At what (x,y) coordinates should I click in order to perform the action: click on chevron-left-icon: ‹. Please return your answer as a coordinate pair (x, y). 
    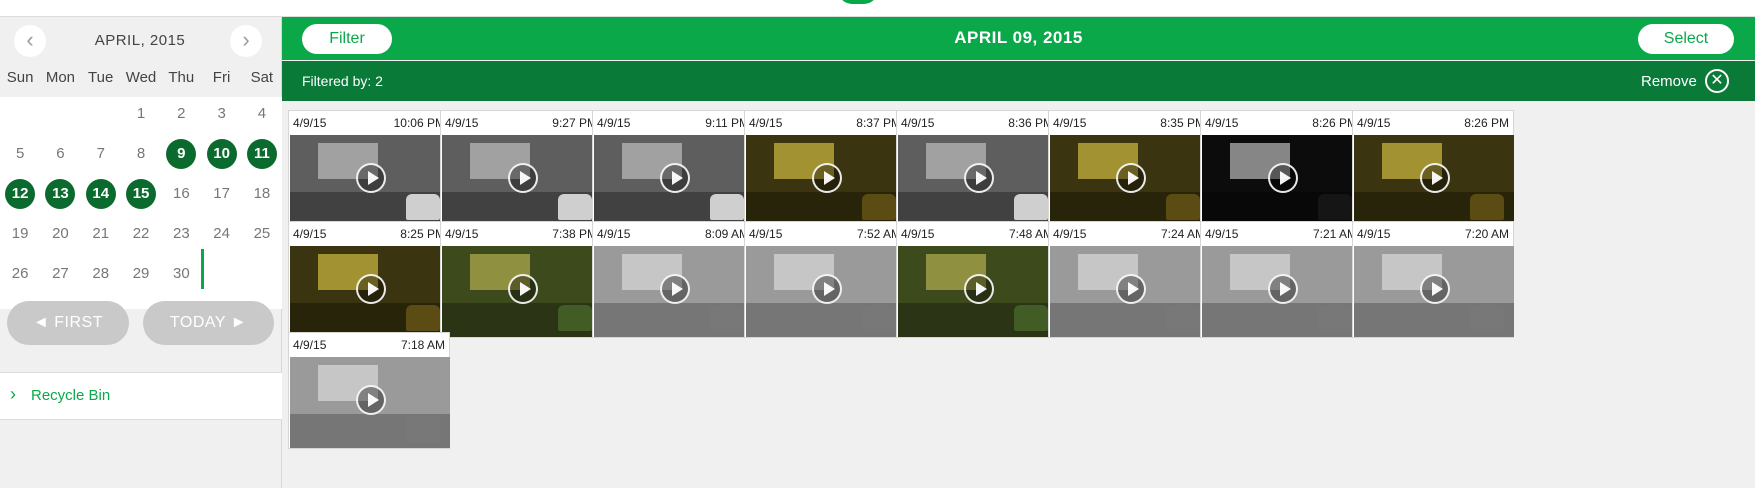
    Looking at the image, I should click on (30, 41).